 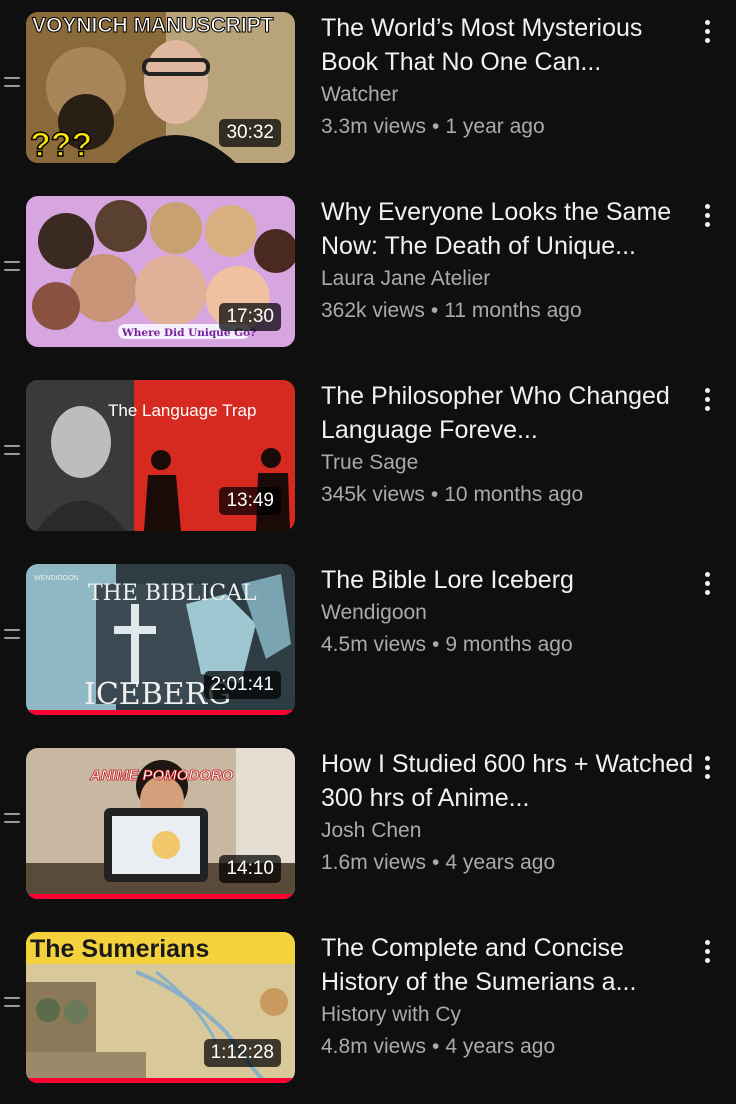 I want to click on upload-age: 11 months ago, so click(x=513, y=310).